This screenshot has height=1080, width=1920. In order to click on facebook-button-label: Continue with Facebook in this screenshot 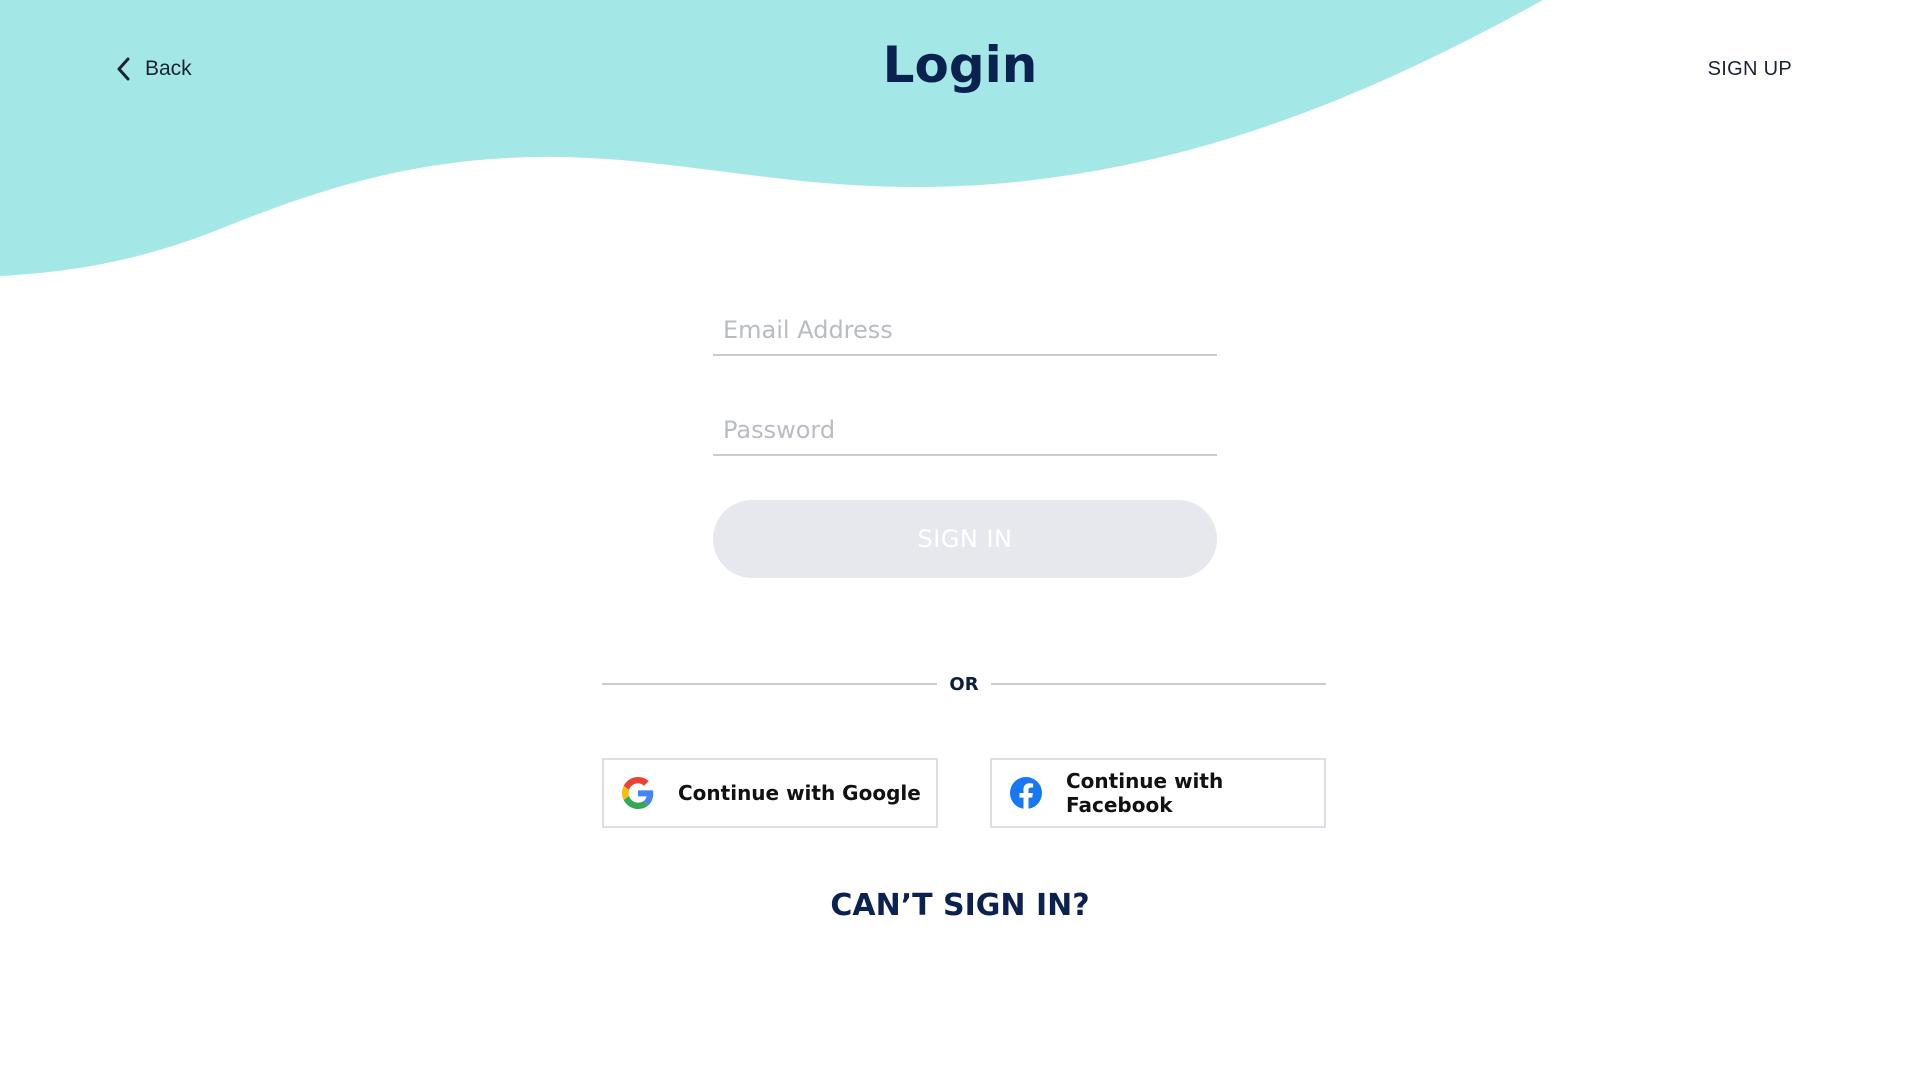, I will do `click(1145, 793)`.